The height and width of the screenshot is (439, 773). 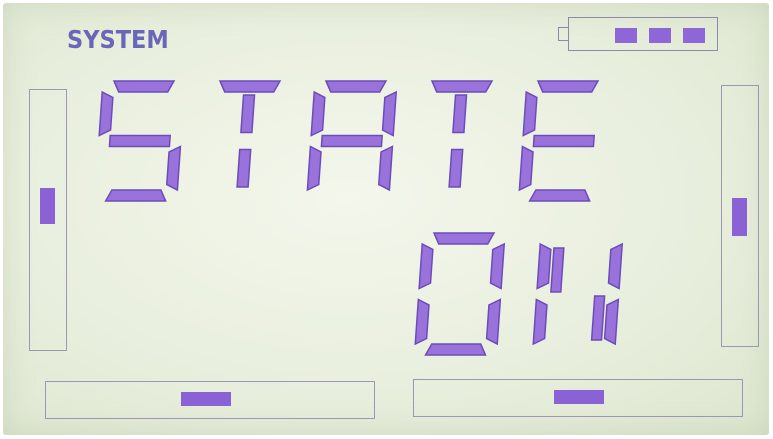 What do you see at coordinates (460, 294) in the screenshot?
I see `segment-char-o` at bounding box center [460, 294].